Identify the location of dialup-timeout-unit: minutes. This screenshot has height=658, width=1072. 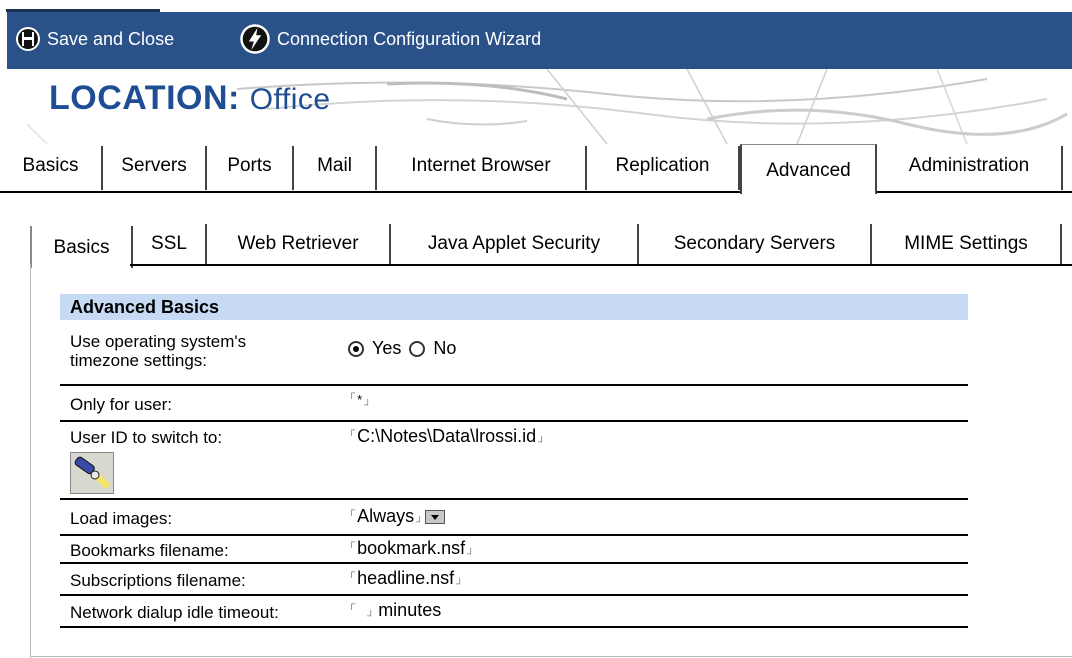
(410, 610).